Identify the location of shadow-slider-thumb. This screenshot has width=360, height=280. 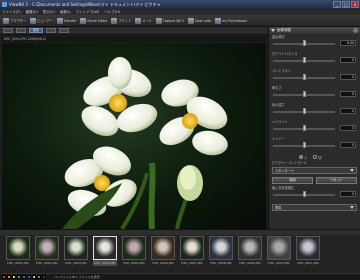
(304, 145).